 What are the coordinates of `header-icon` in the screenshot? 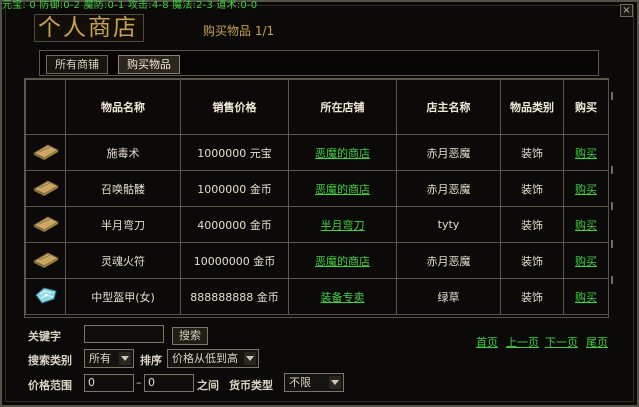 It's located at (45, 107).